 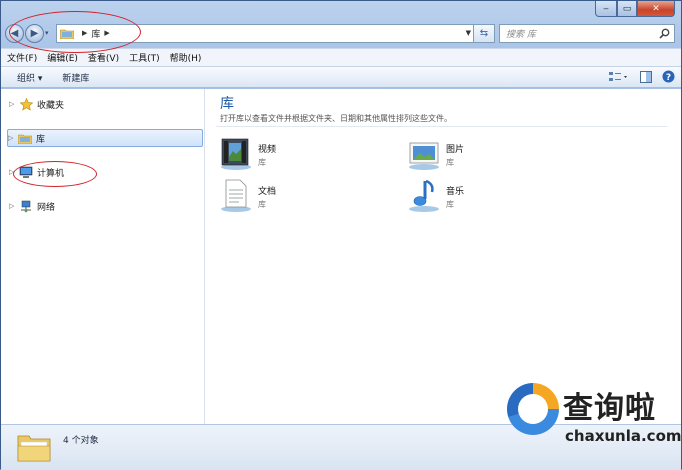 I want to click on menu-view: 查看(V), so click(x=103, y=57).